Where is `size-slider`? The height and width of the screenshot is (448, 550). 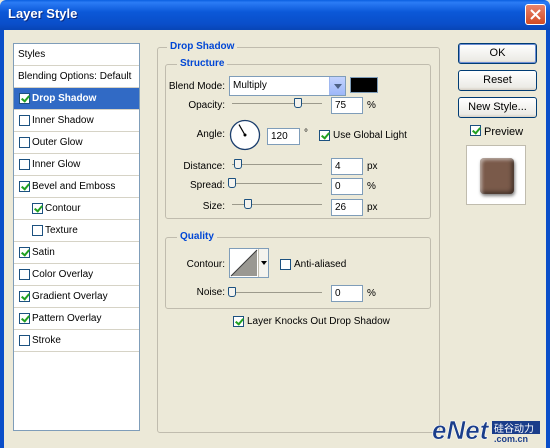 size-slider is located at coordinates (277, 205).